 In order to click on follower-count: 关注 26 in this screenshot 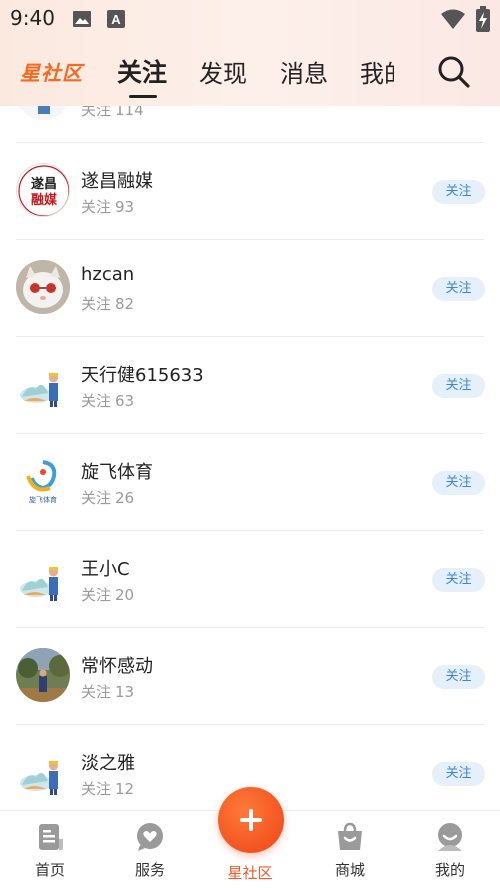, I will do `click(108, 498)`.